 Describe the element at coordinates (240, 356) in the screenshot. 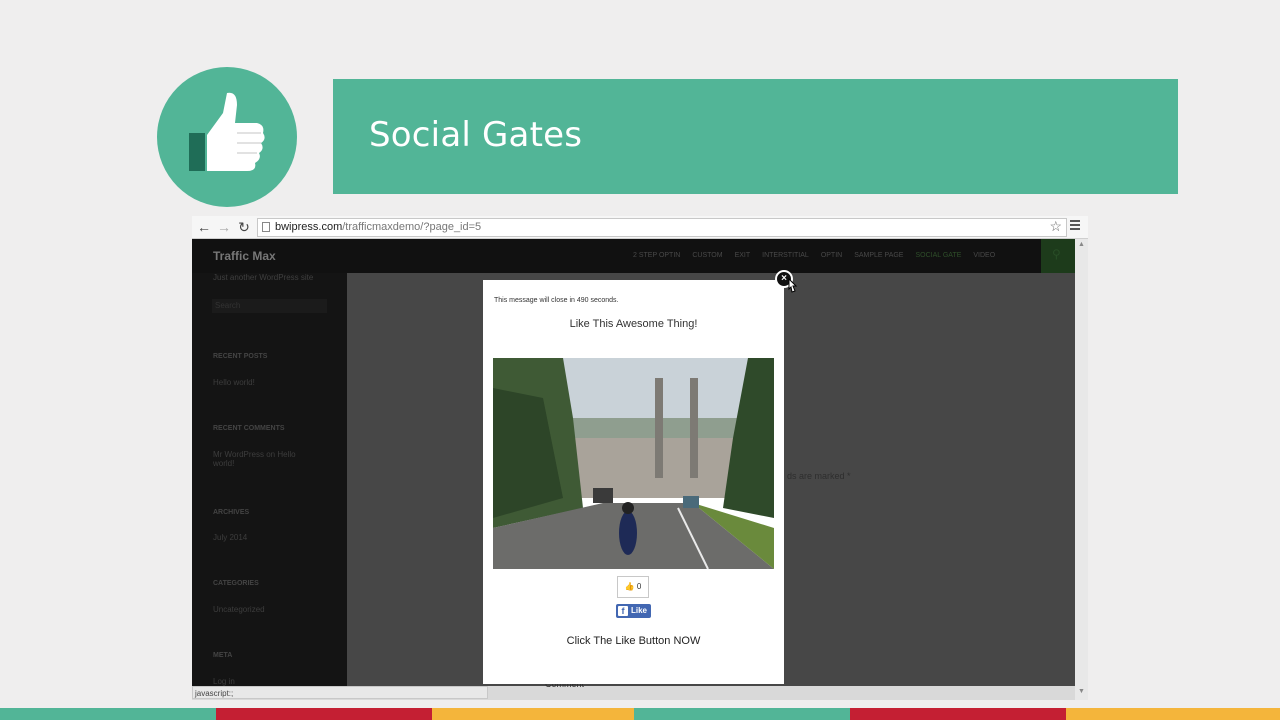

I see `recent-posts-heading: RECENT POSTS` at that location.